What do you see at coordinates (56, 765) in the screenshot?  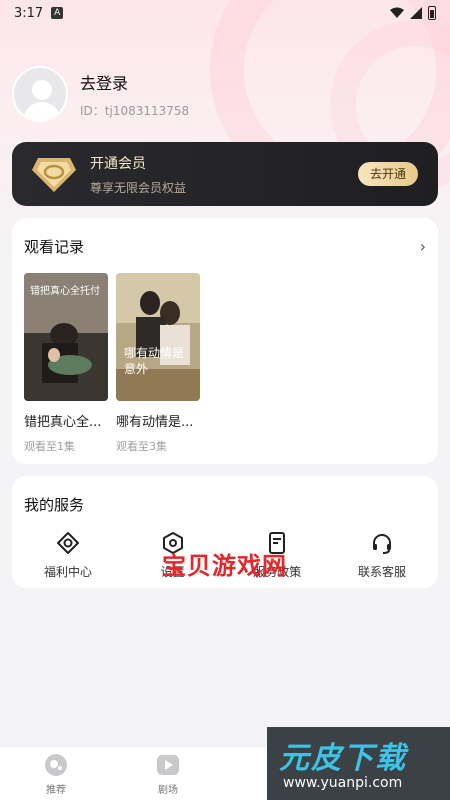 I see `recommend-icon` at bounding box center [56, 765].